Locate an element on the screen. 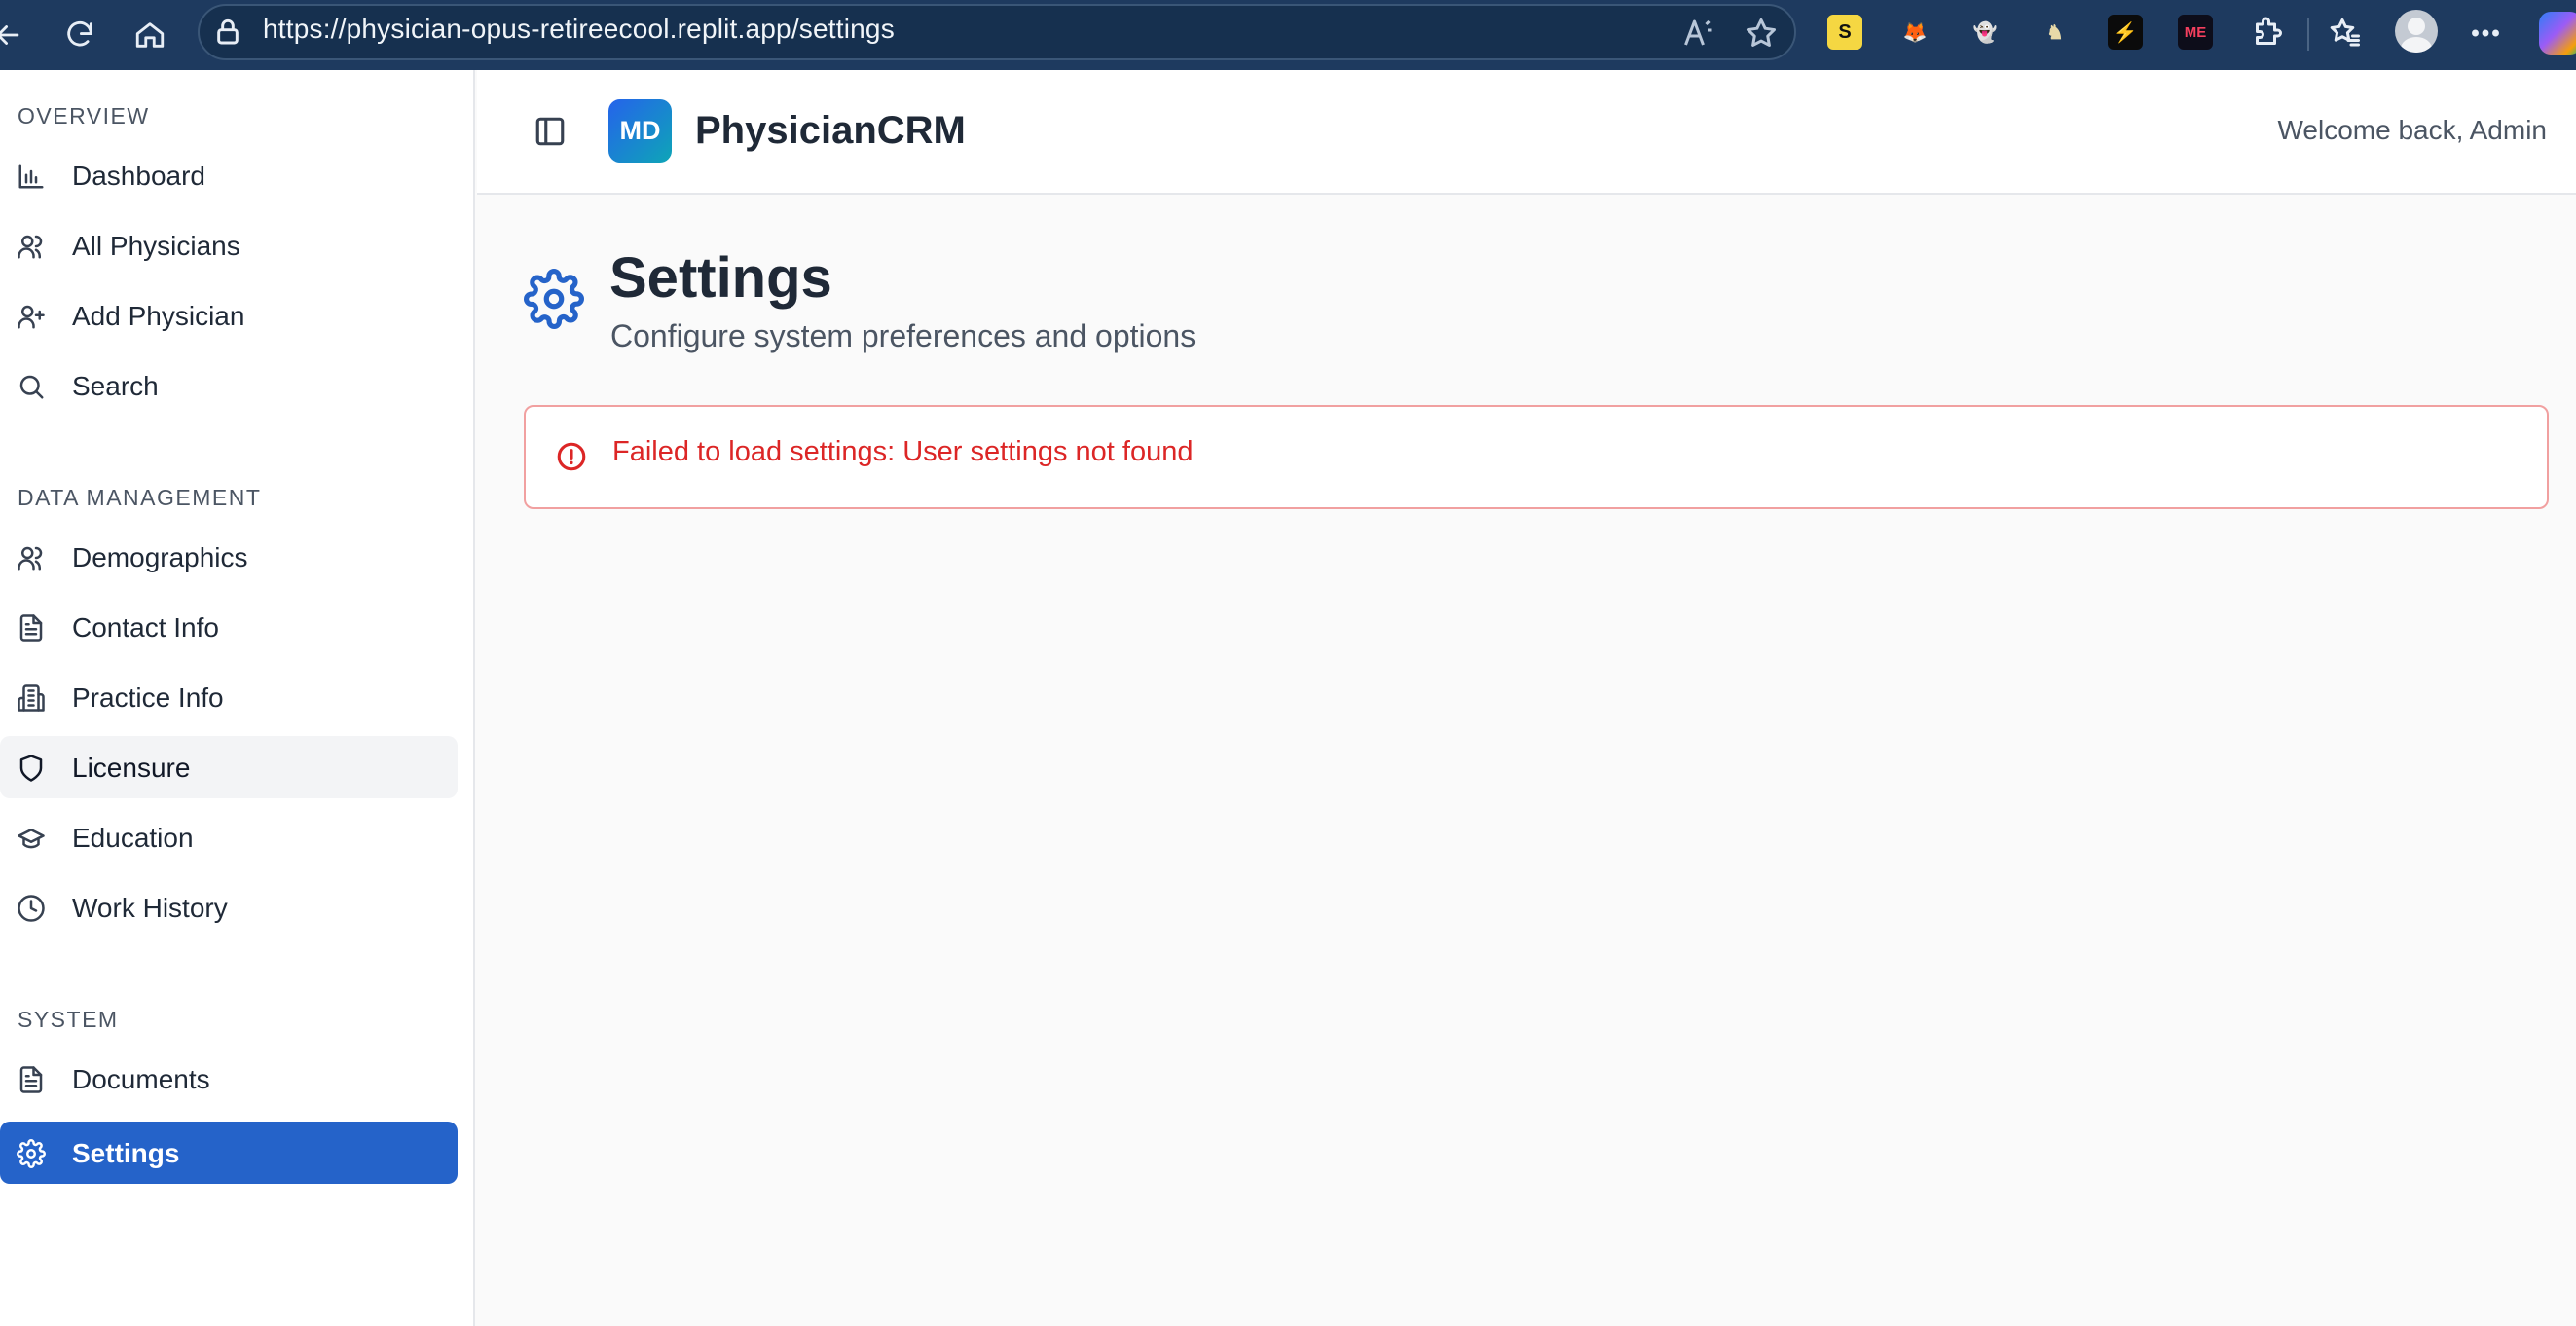 This screenshot has height=1326, width=2576. alert-circle-icon is located at coordinates (572, 457).